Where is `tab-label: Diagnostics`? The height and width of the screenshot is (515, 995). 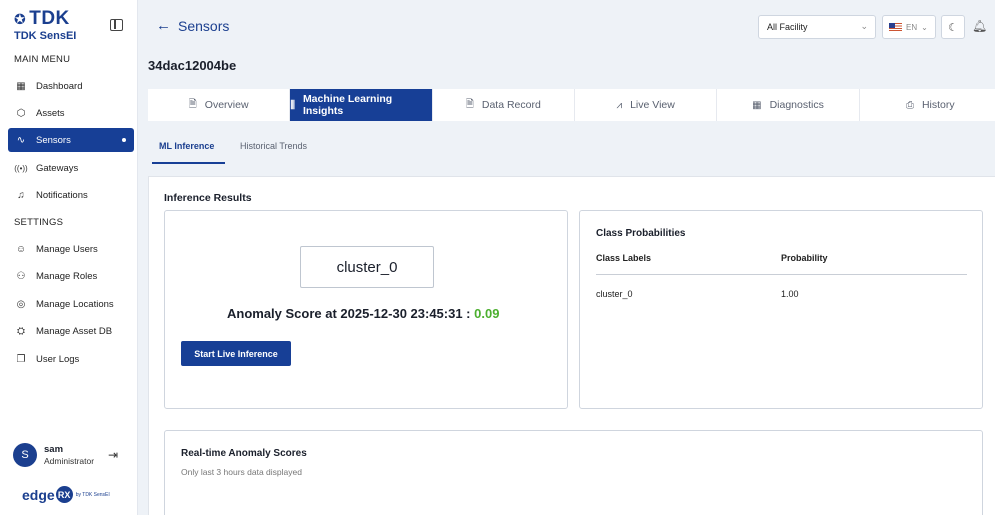
tab-label: Diagnostics is located at coordinates (796, 105).